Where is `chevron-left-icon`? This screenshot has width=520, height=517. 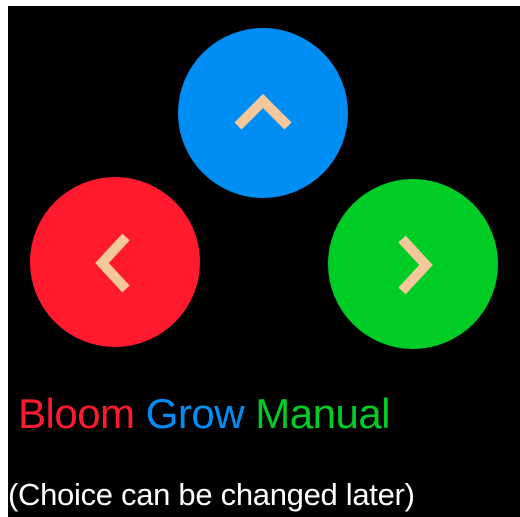 chevron-left-icon is located at coordinates (115, 262).